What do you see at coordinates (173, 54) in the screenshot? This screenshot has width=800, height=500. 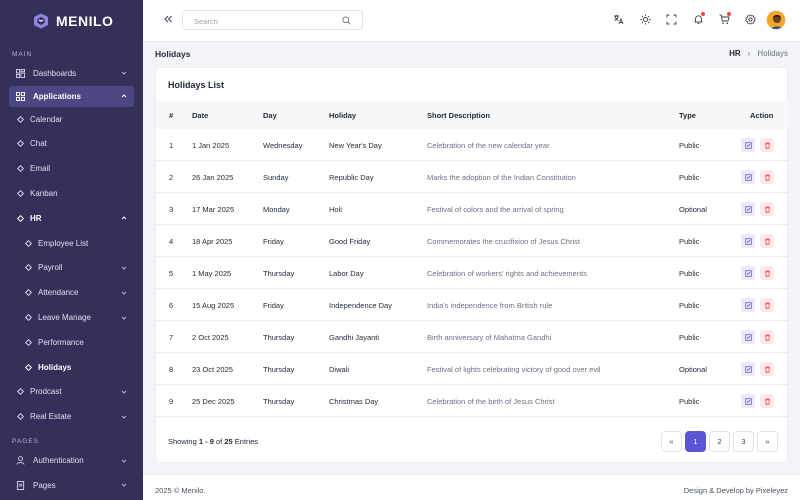 I see `page-title: Holidays` at bounding box center [173, 54].